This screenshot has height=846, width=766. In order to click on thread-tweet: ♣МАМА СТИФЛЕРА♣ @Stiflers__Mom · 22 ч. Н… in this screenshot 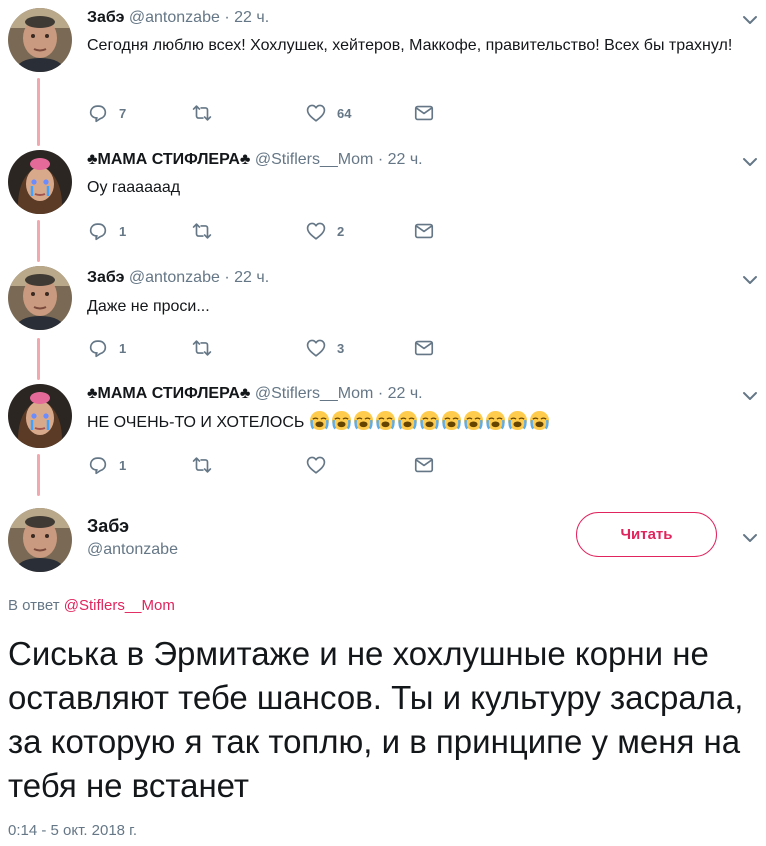, I will do `click(383, 434)`.